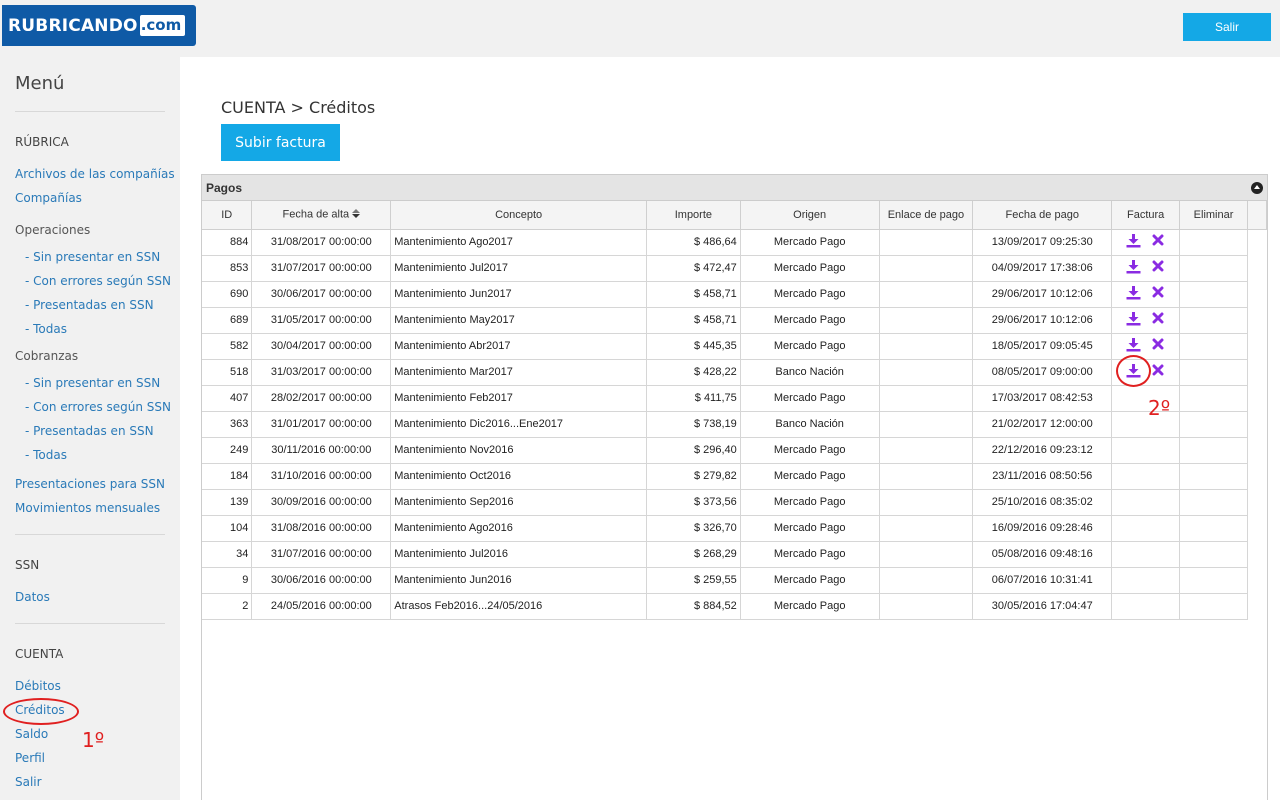 The image size is (1280, 800). Describe the element at coordinates (87, 508) in the screenshot. I see `sidebar-item-movimientos: Movimientos mensuales` at that location.